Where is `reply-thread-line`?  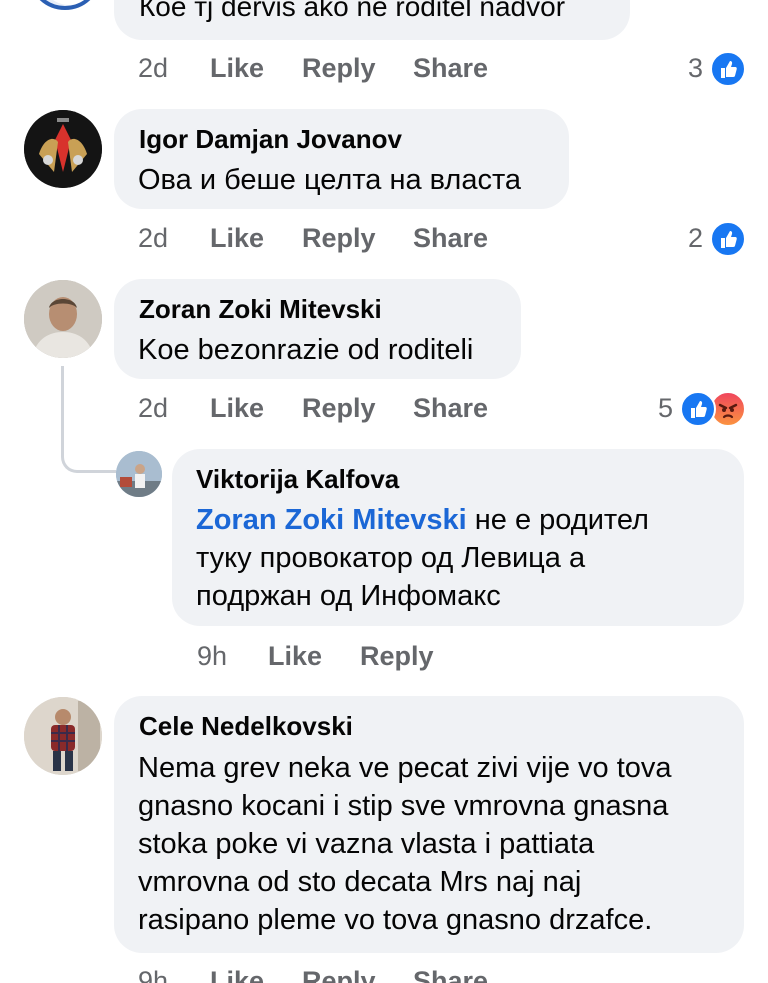
reply-thread-line is located at coordinates (88, 419).